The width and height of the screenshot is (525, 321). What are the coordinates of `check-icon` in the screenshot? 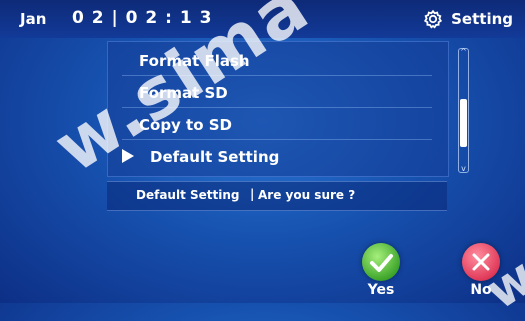 It's located at (381, 262).